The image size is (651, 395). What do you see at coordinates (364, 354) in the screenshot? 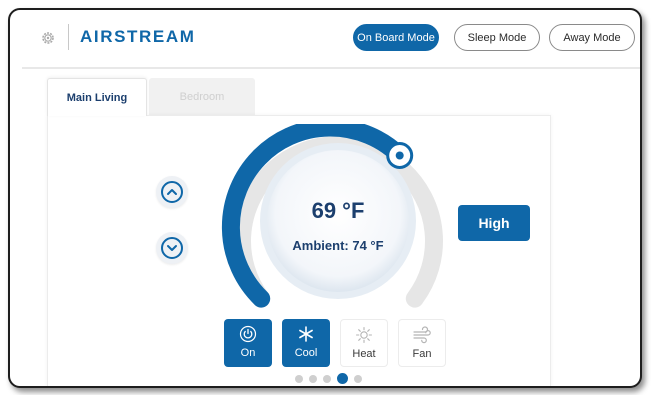
I see `mode-heat-label: Heat` at bounding box center [364, 354].